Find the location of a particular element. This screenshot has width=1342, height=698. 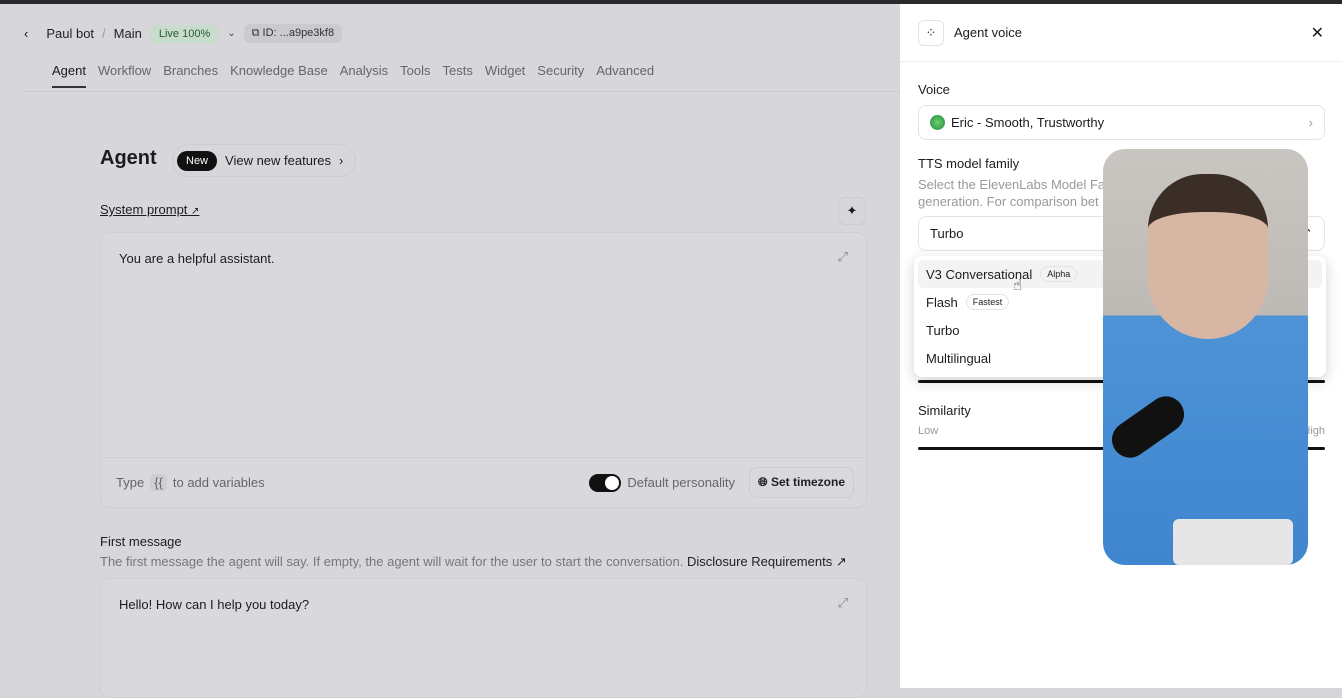

system-prompt-label: System prompt ↗ is located at coordinates (149, 209).